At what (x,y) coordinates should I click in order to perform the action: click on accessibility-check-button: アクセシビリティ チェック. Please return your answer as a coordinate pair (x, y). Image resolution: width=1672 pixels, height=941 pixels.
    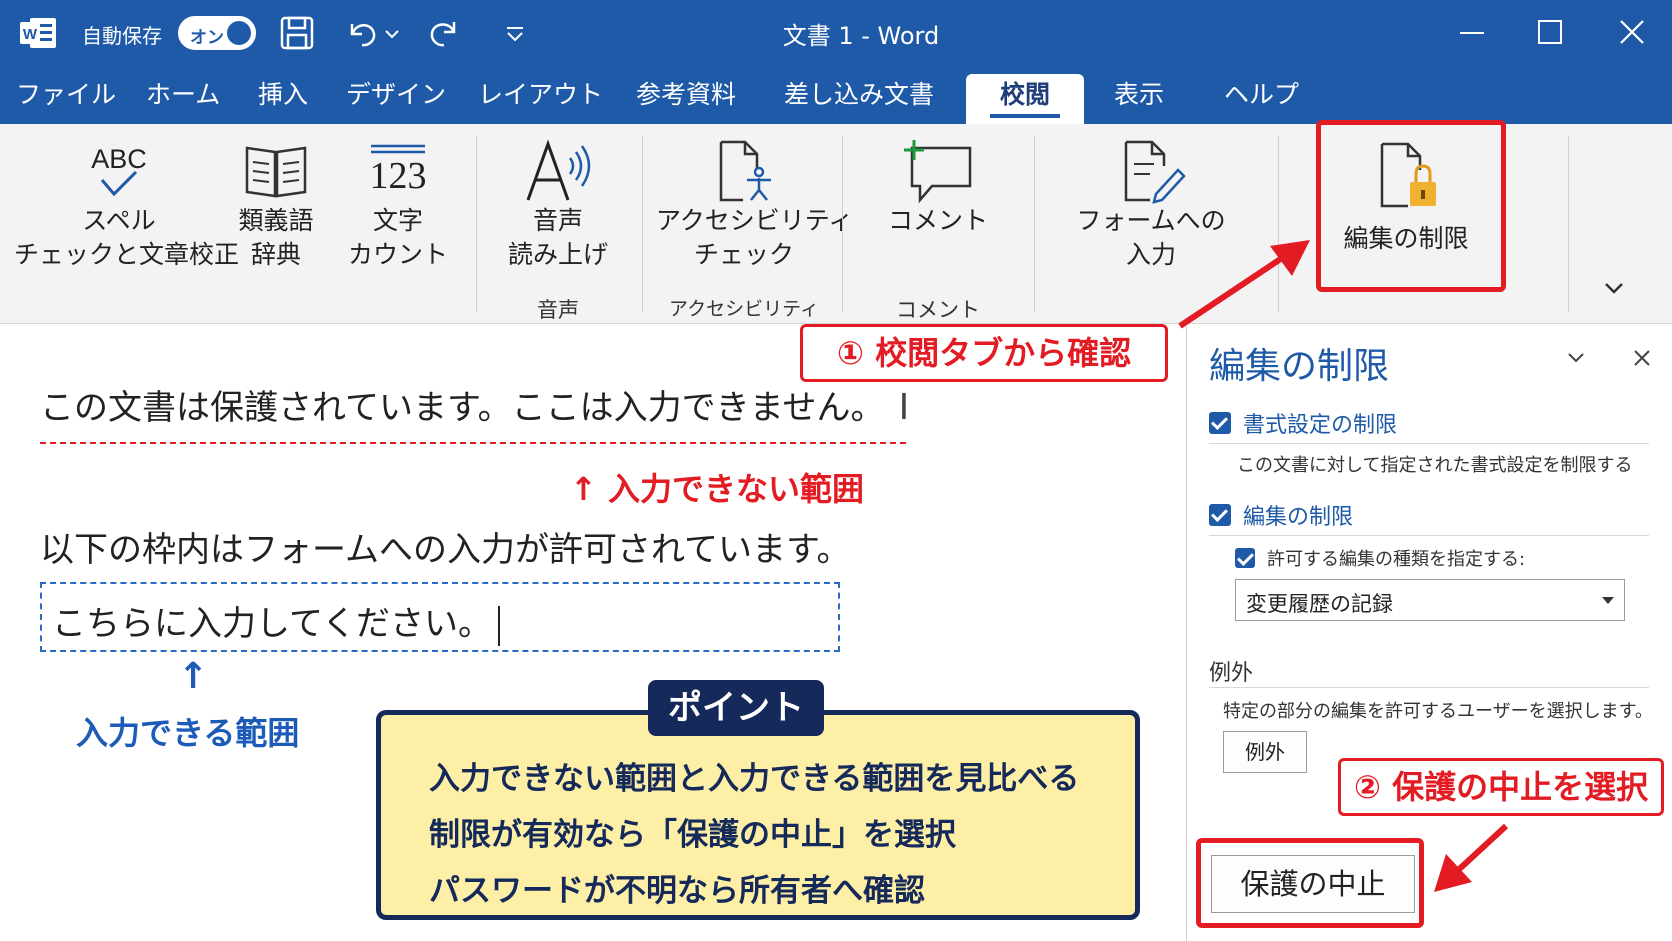
    Looking at the image, I should click on (755, 205).